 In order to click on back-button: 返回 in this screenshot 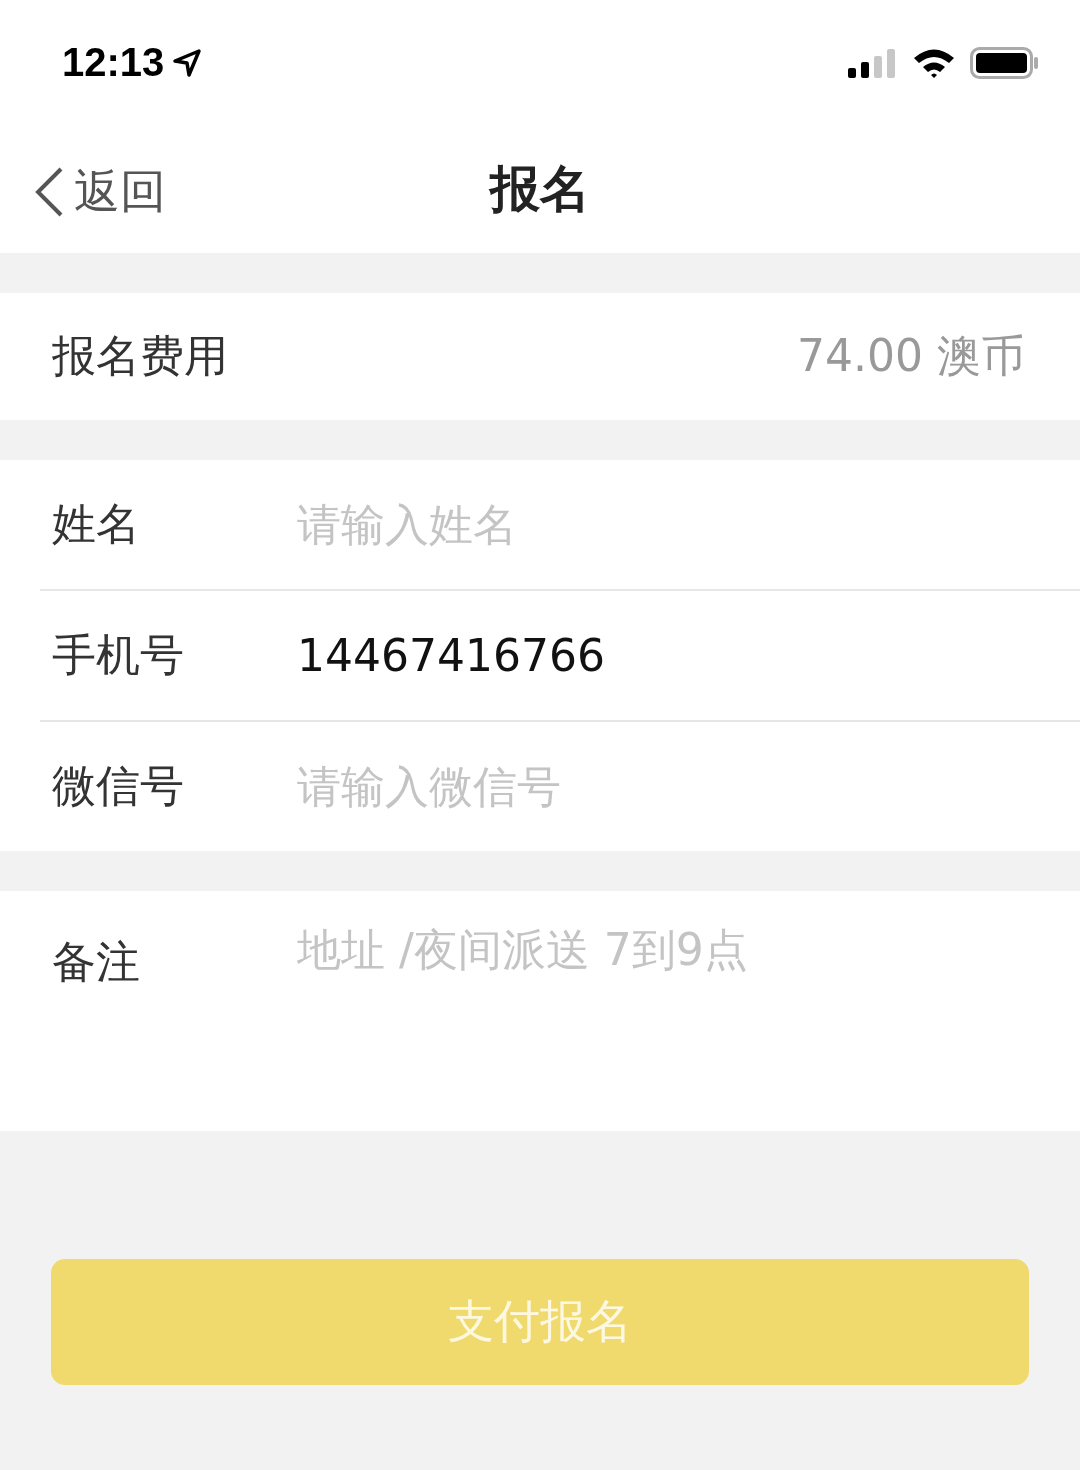, I will do `click(100, 192)`.